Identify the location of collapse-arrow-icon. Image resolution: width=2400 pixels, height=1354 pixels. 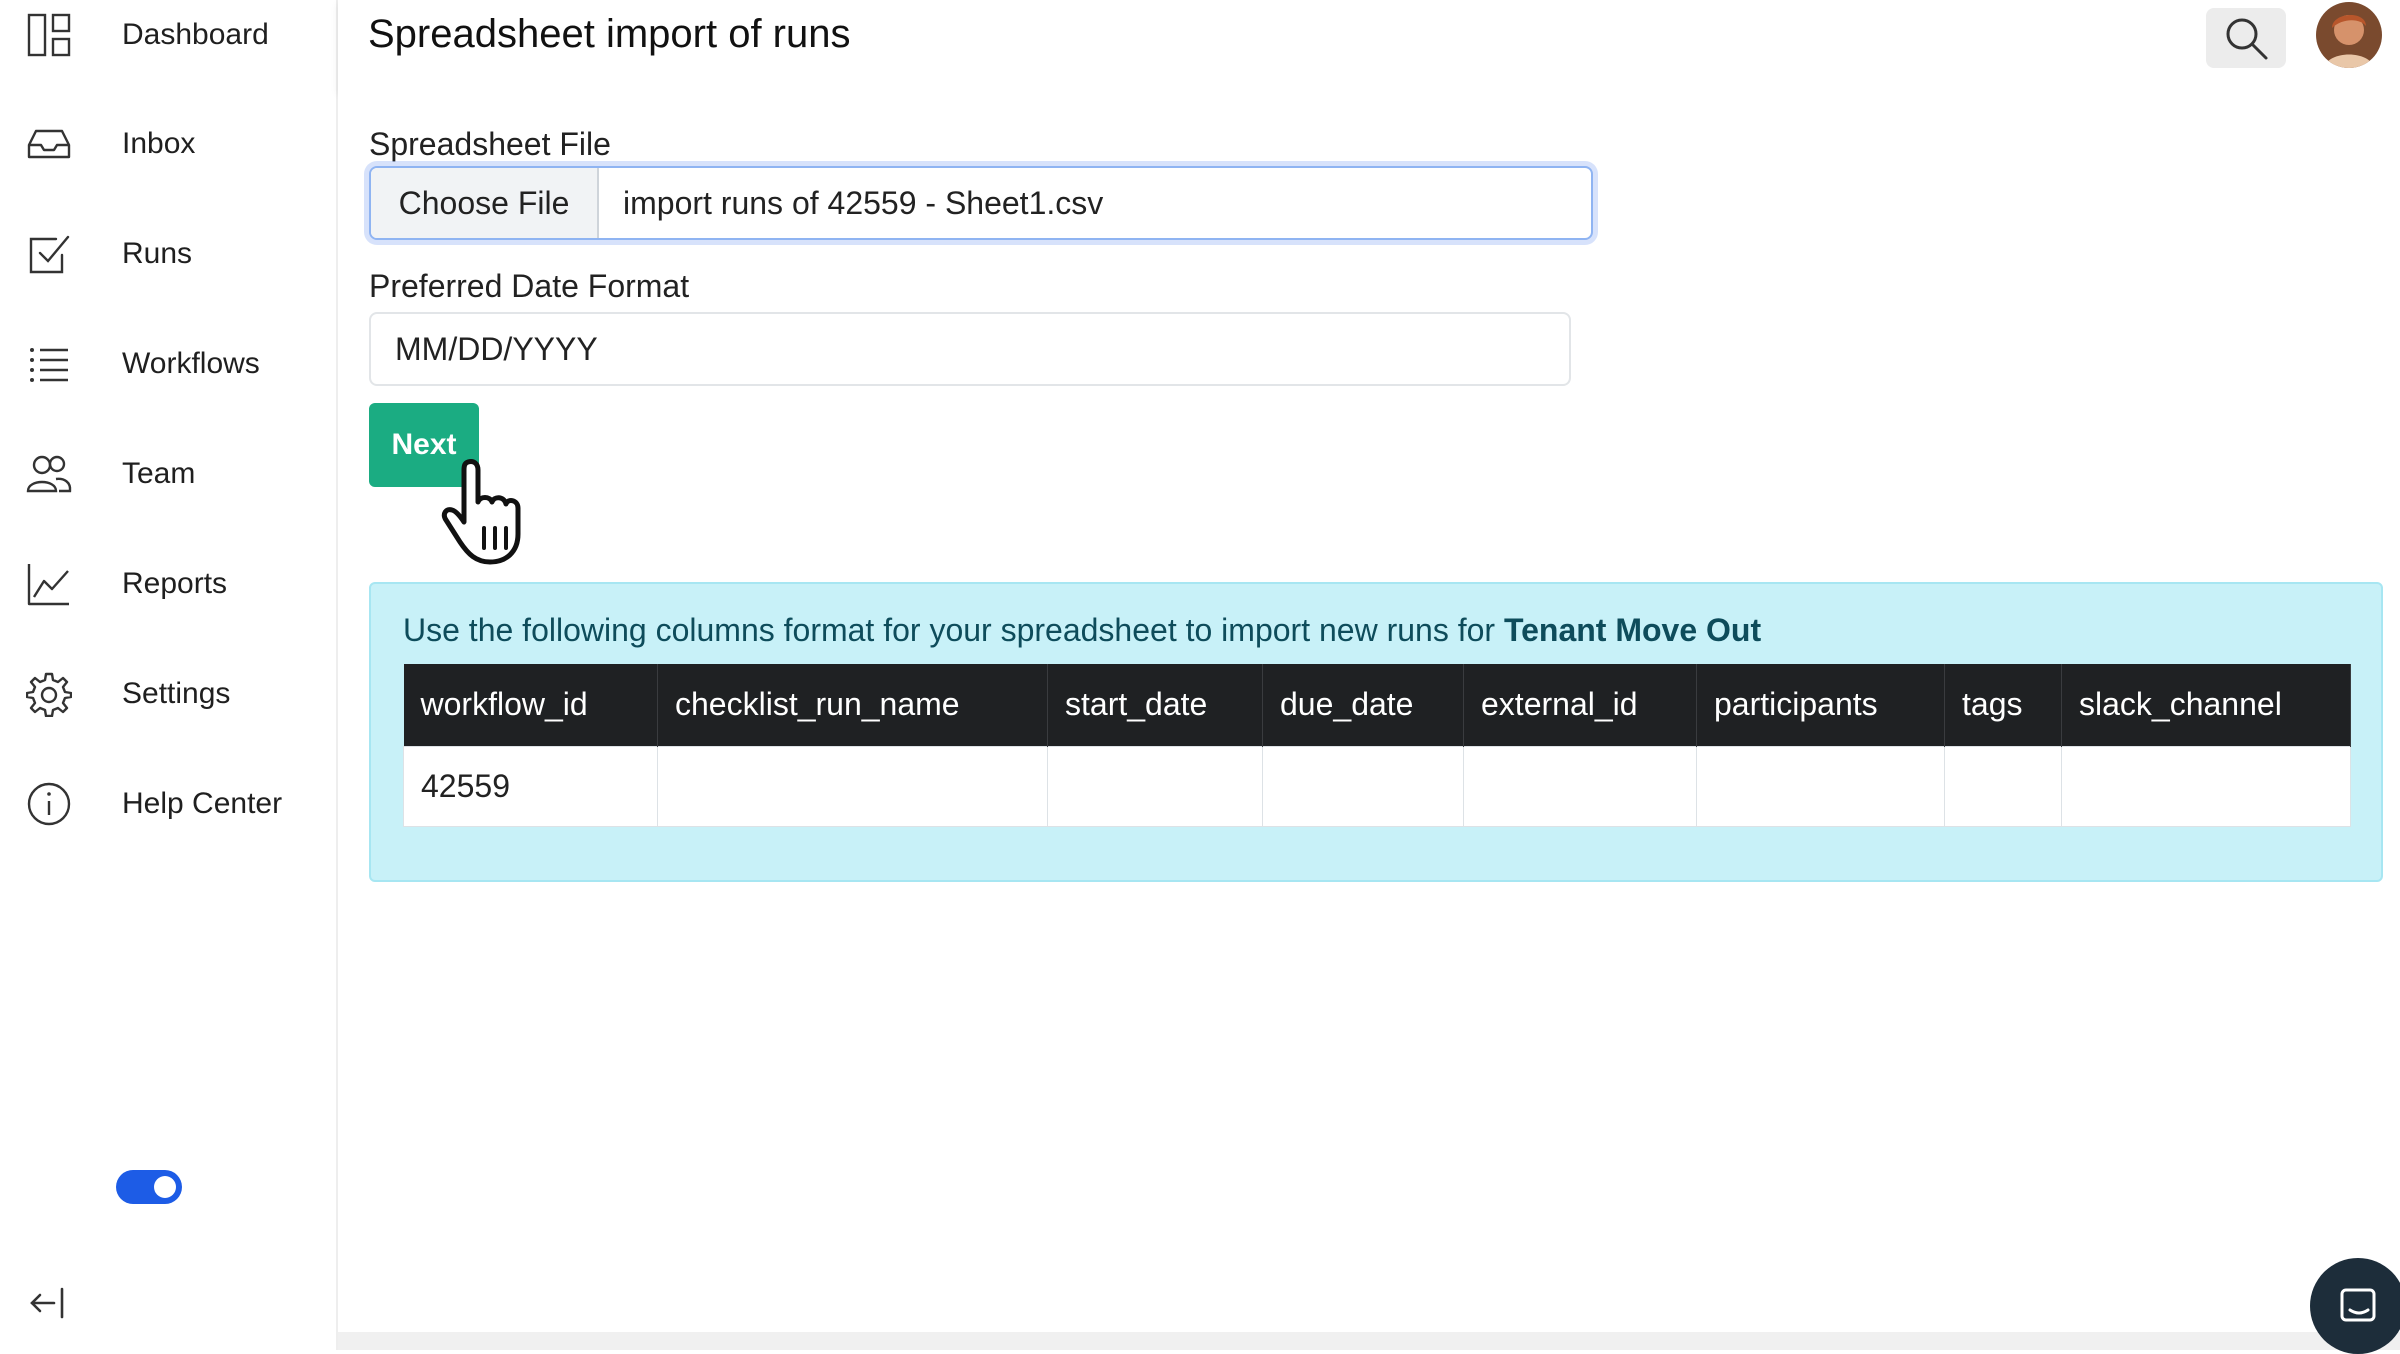
(47, 1303).